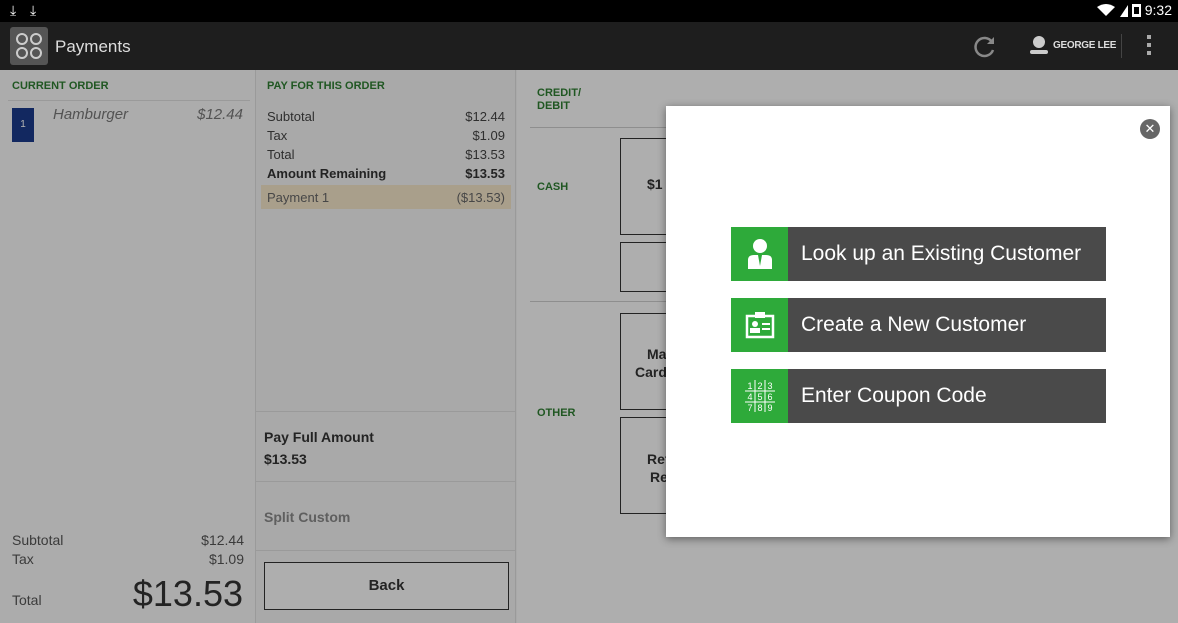  I want to click on overflow-menu-icon, so click(1149, 47).